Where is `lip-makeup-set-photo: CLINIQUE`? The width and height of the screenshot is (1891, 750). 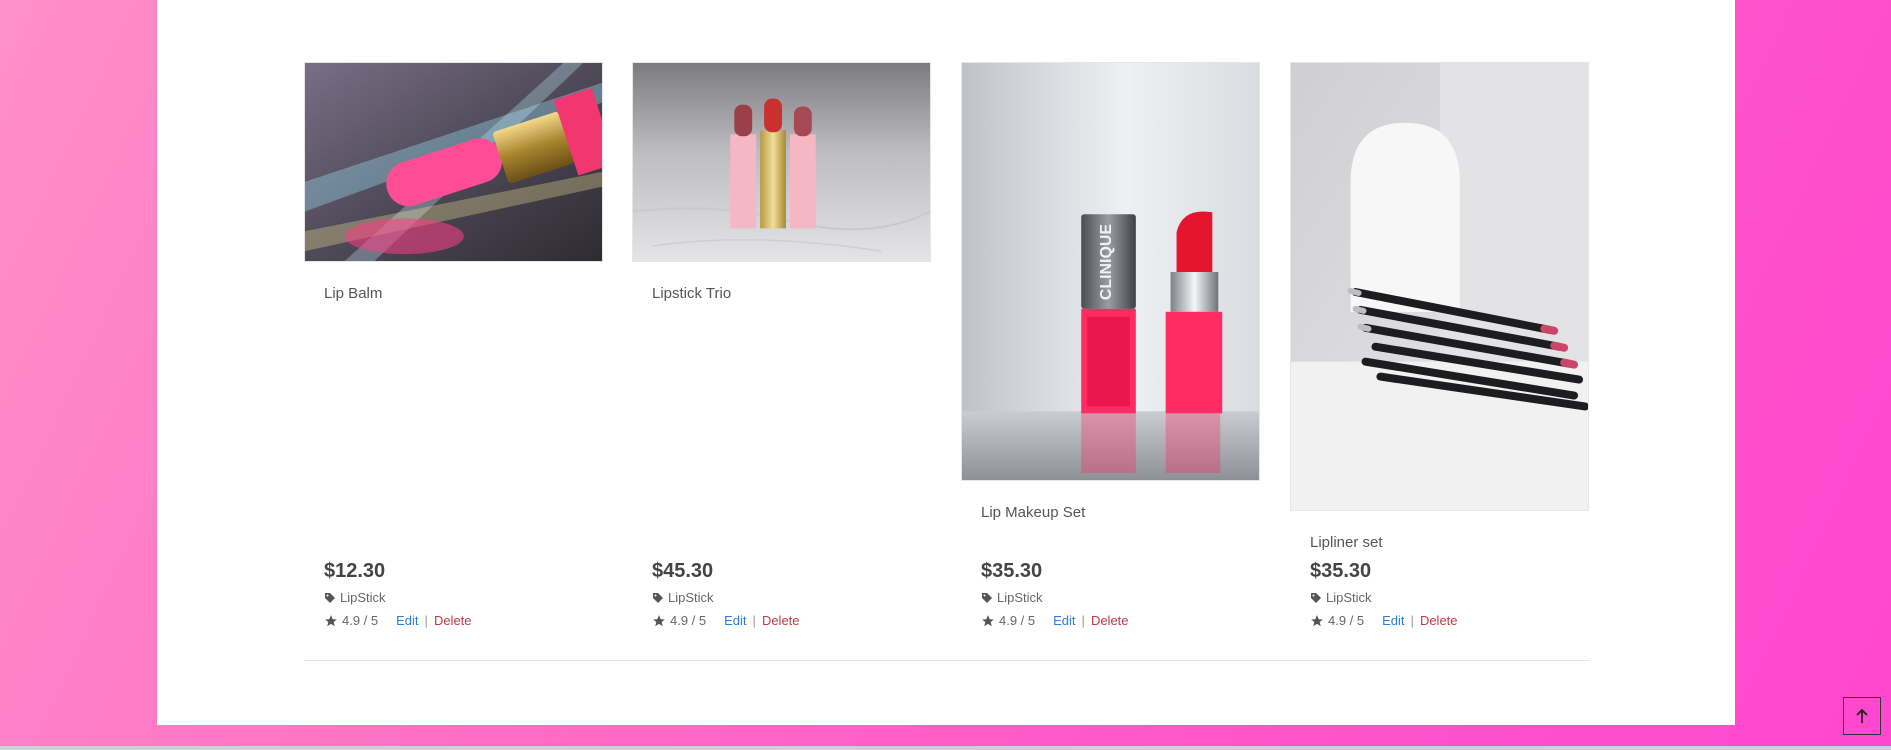 lip-makeup-set-photo: CLINIQUE is located at coordinates (1110, 271).